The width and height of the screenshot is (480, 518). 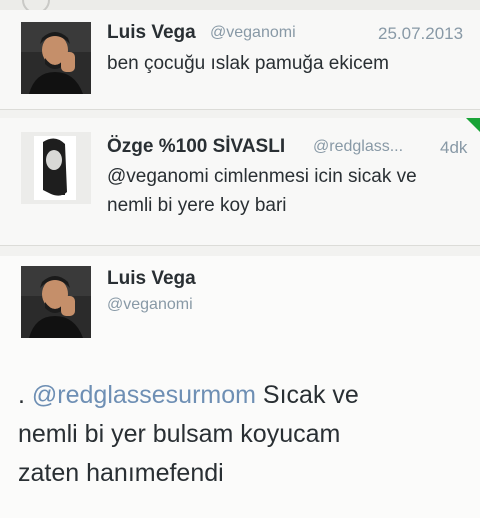 I want to click on tweet-text-line-1: @veganomi cimlenmesi icin sicak ve, so click(x=262, y=176).